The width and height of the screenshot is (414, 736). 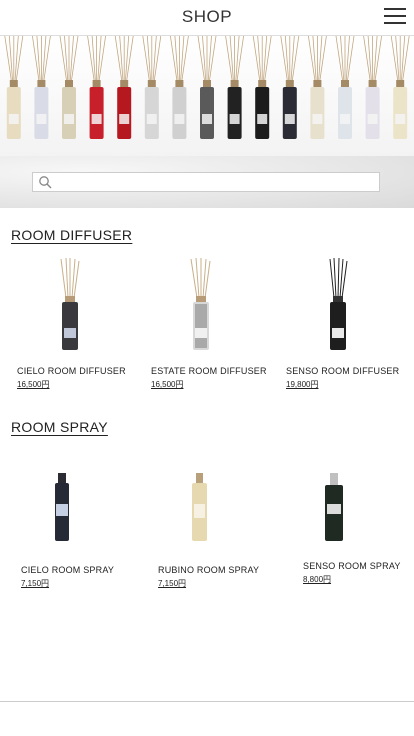 I want to click on search-box, so click(x=206, y=182).